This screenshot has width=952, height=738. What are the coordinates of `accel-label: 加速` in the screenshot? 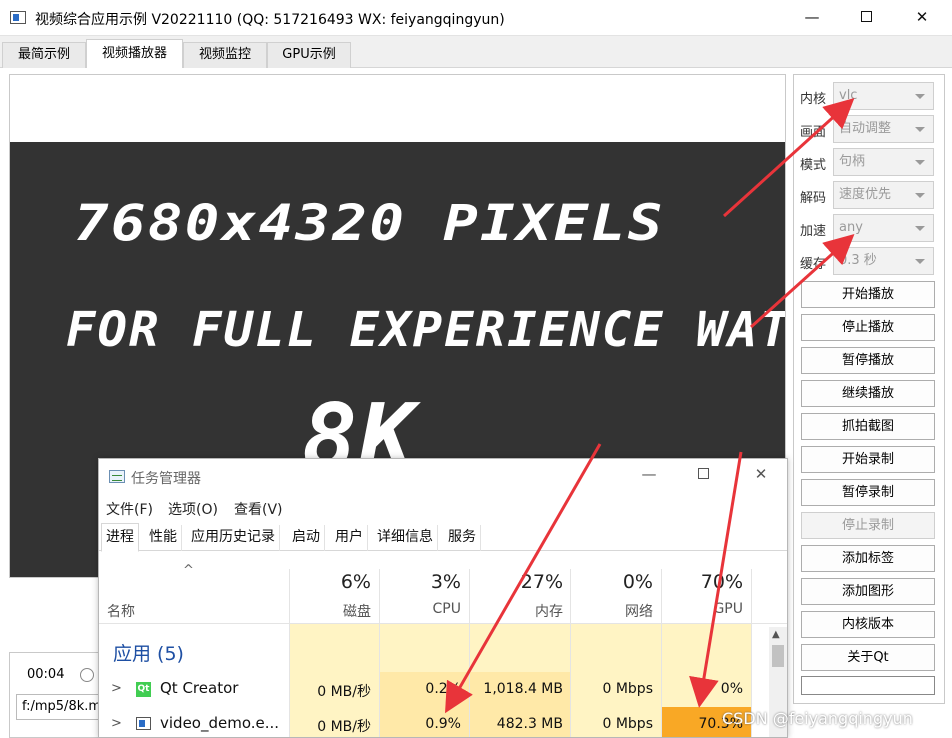 It's located at (813, 231).